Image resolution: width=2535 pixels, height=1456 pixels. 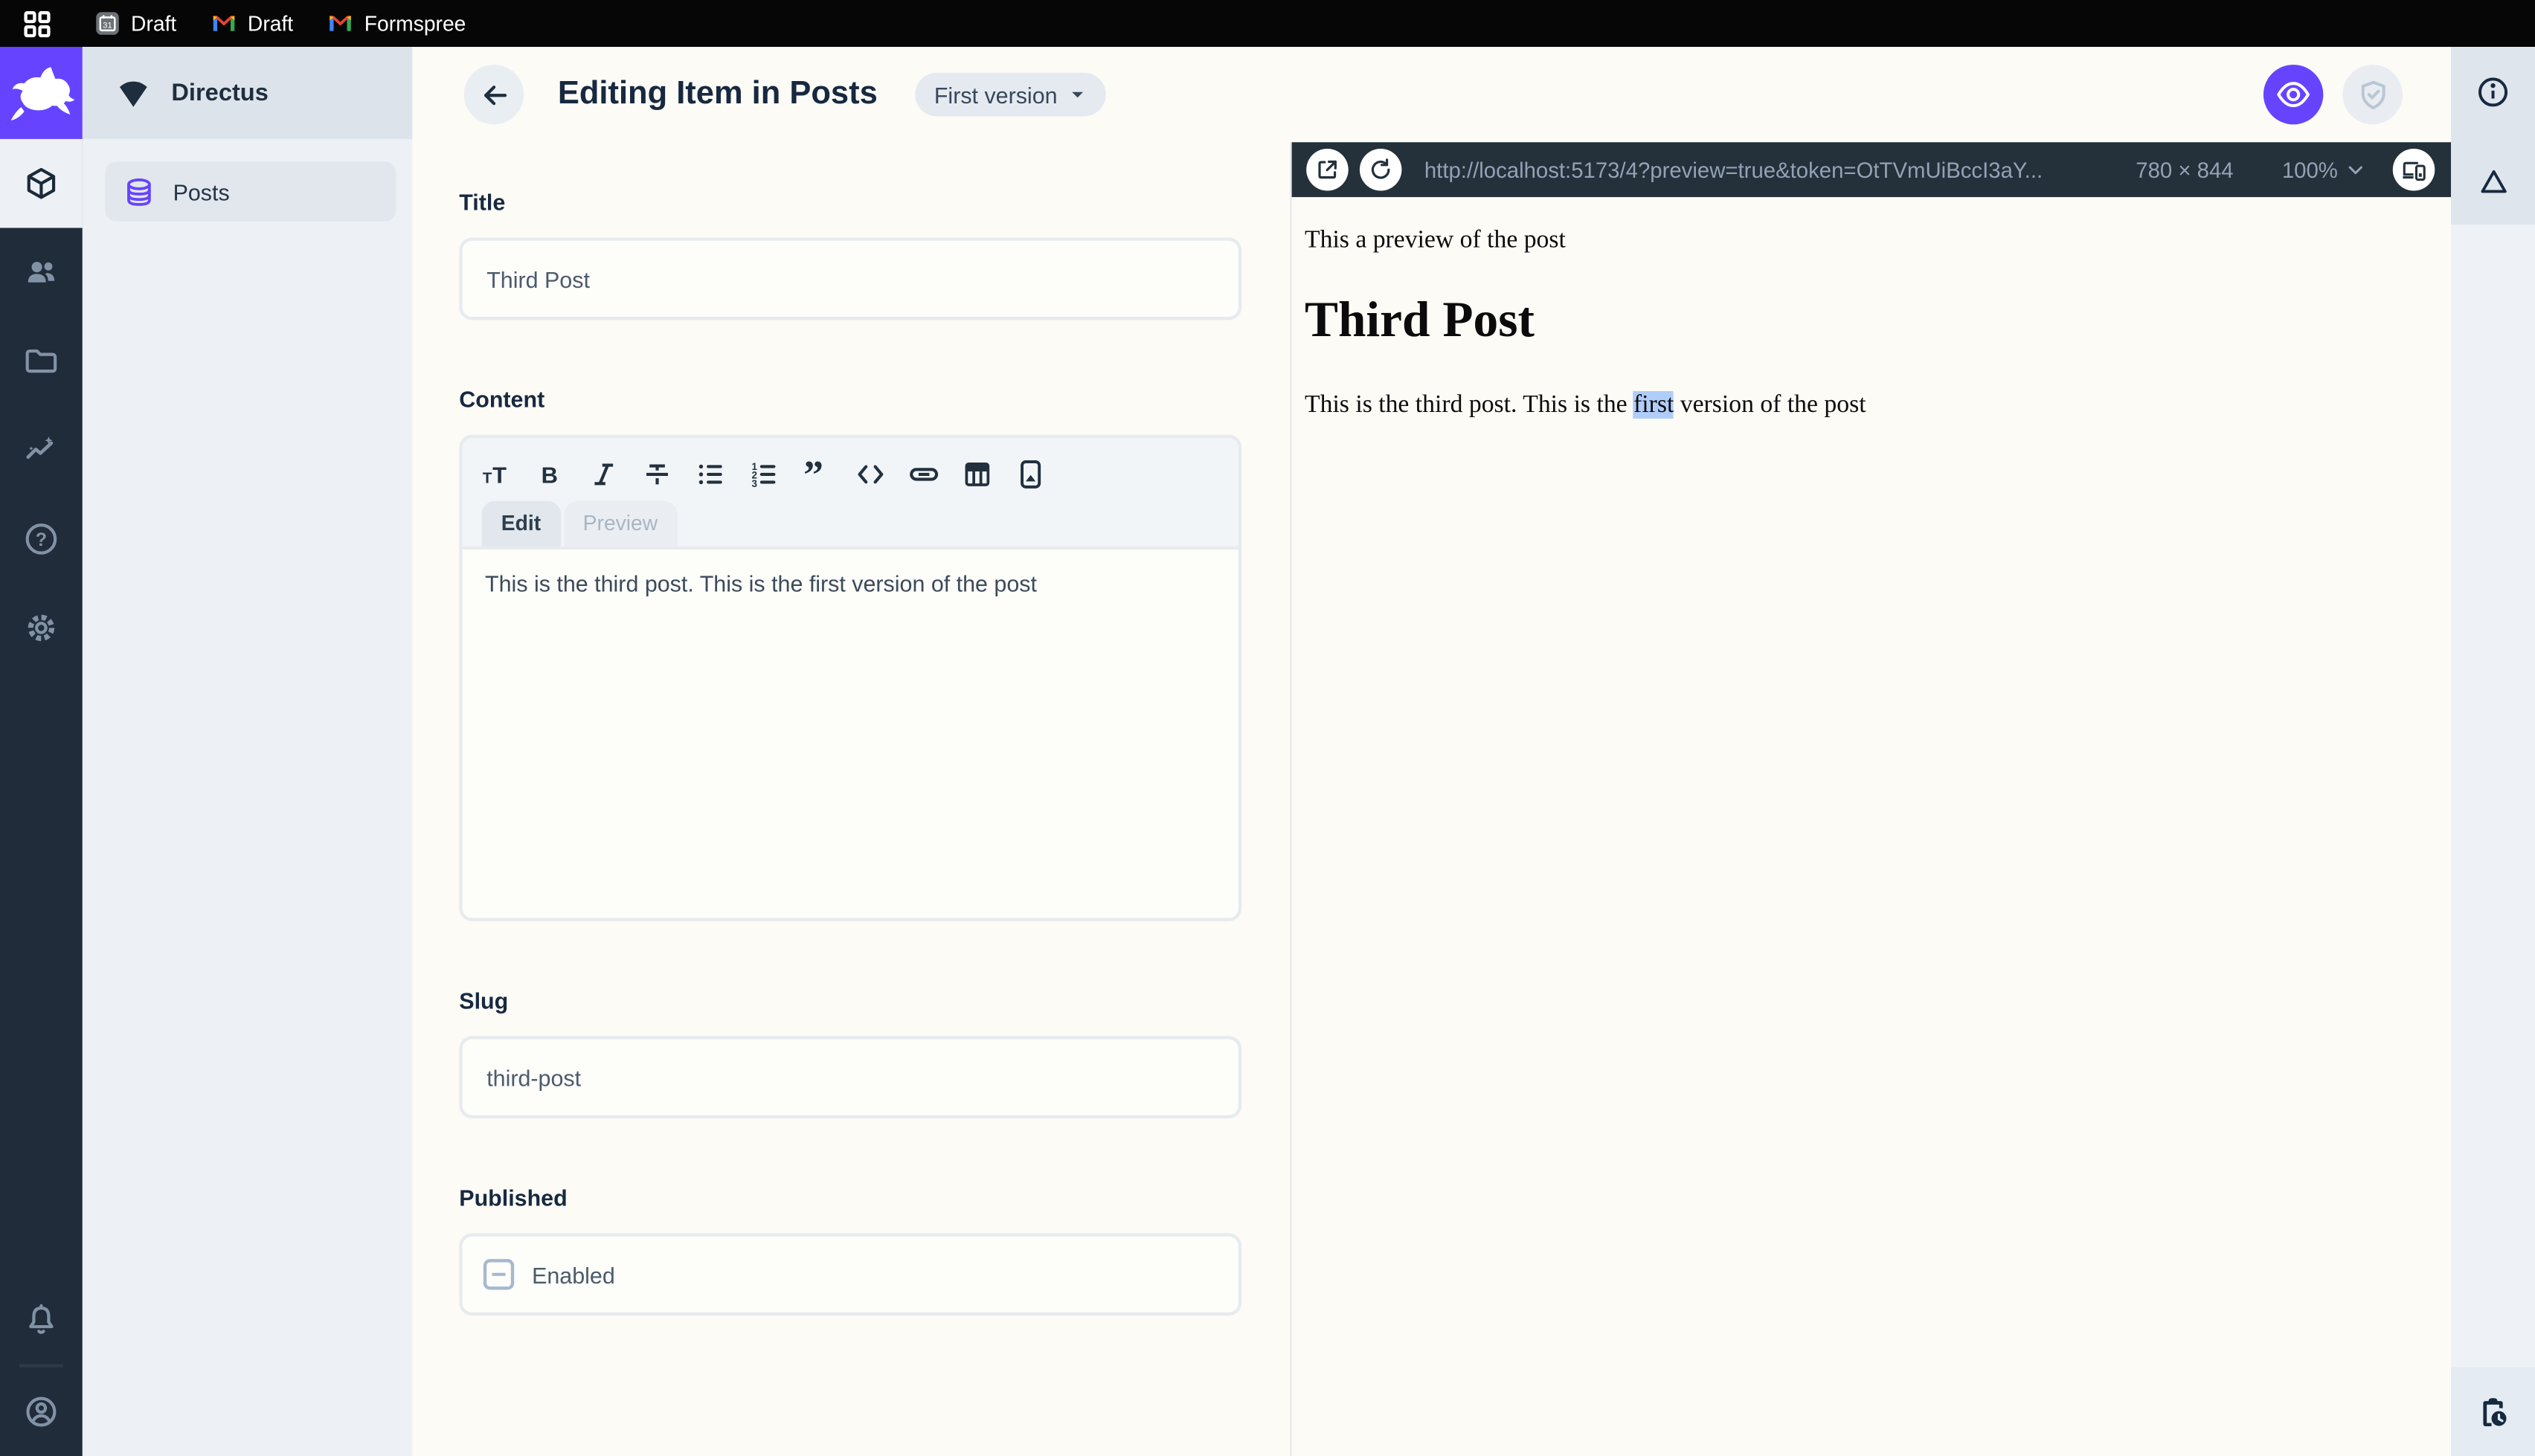 What do you see at coordinates (717, 94) in the screenshot?
I see `page-title: Editing Item in Posts` at bounding box center [717, 94].